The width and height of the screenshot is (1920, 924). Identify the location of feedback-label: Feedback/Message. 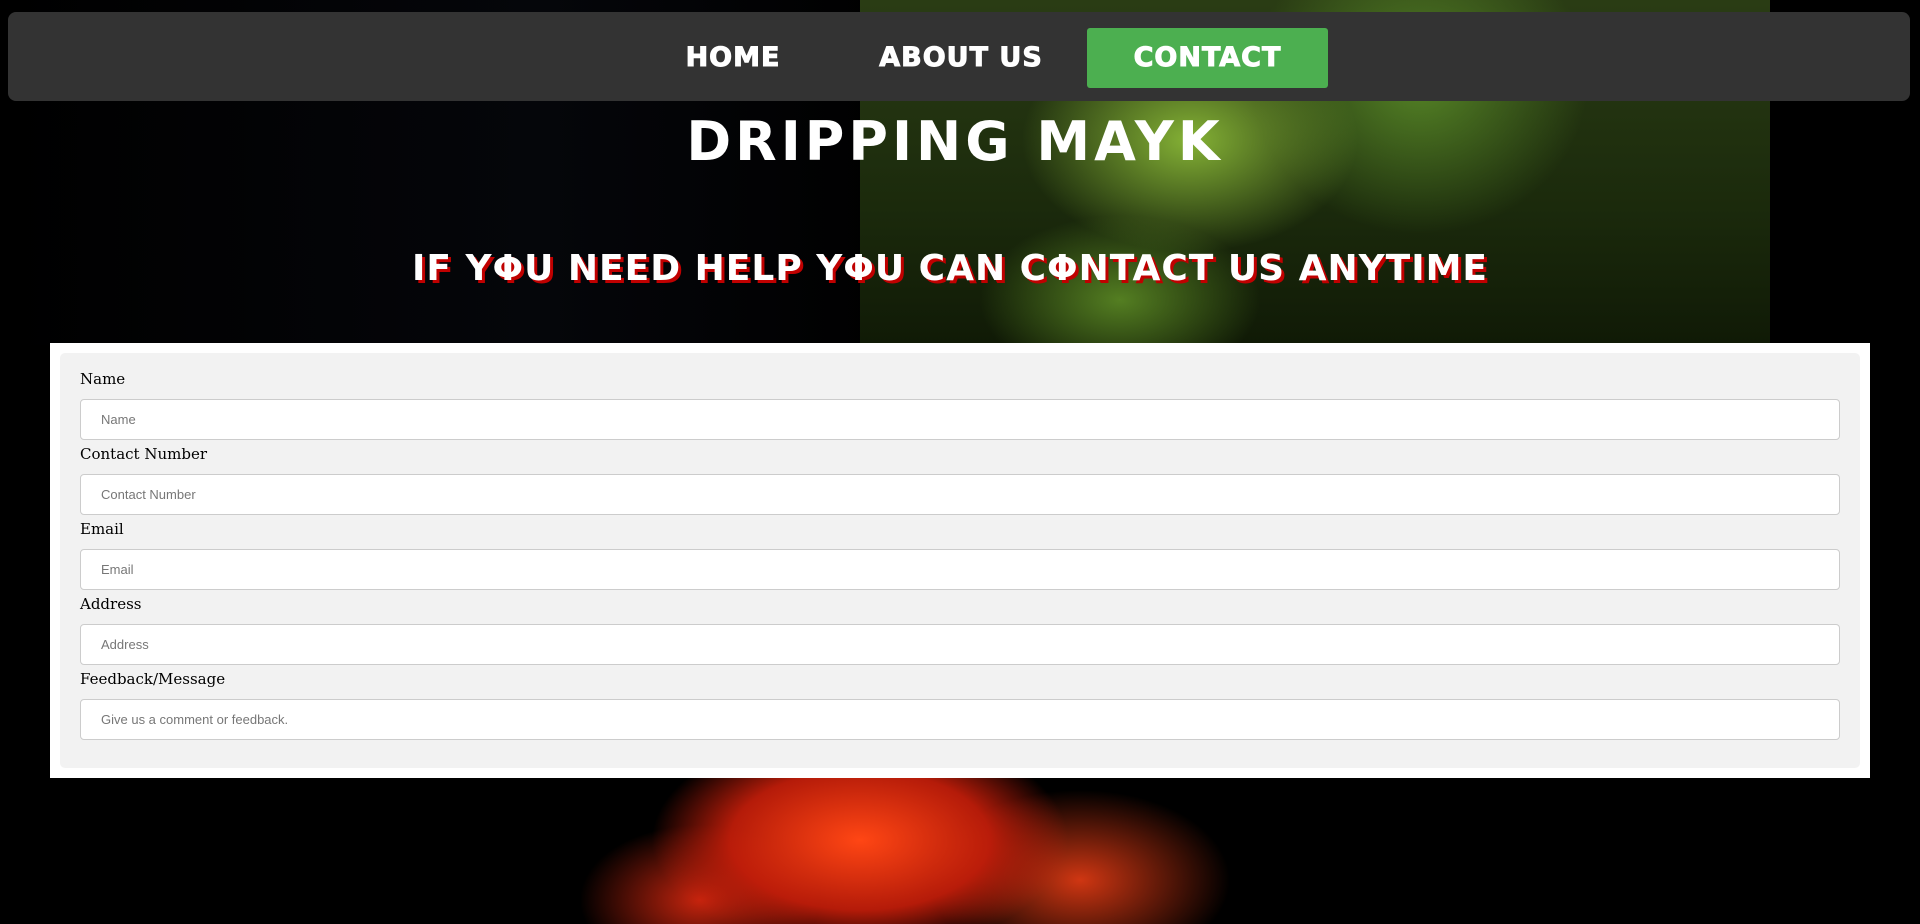
(153, 679).